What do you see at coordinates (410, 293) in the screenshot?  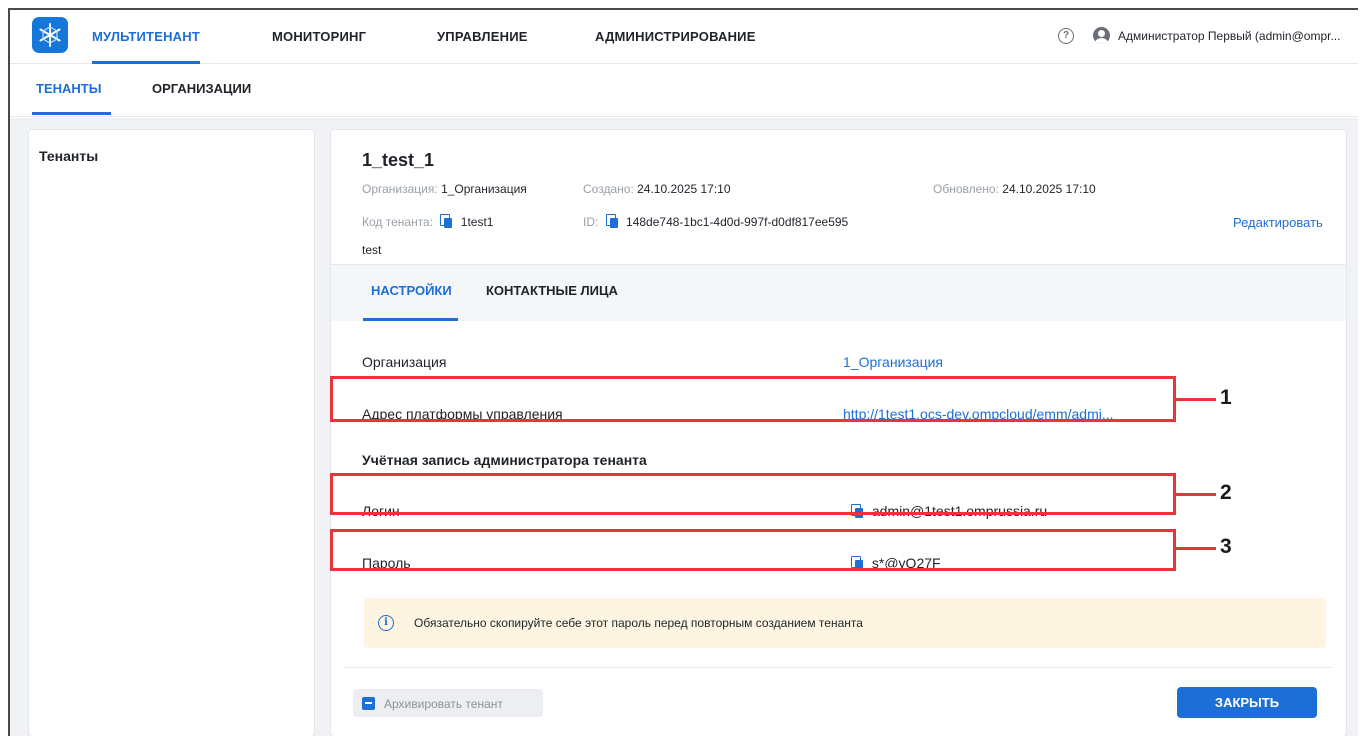 I see `tab-settings: НАСТРОЙКИ` at bounding box center [410, 293].